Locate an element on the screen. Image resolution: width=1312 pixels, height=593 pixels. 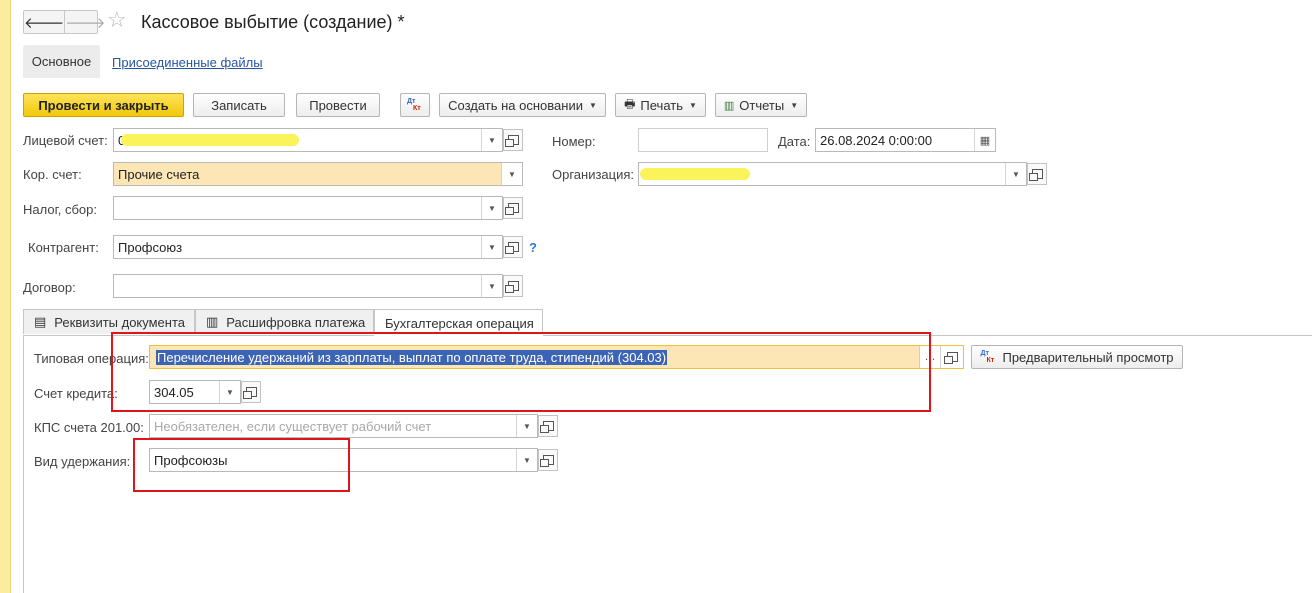
contract-open-button is located at coordinates (513, 286).